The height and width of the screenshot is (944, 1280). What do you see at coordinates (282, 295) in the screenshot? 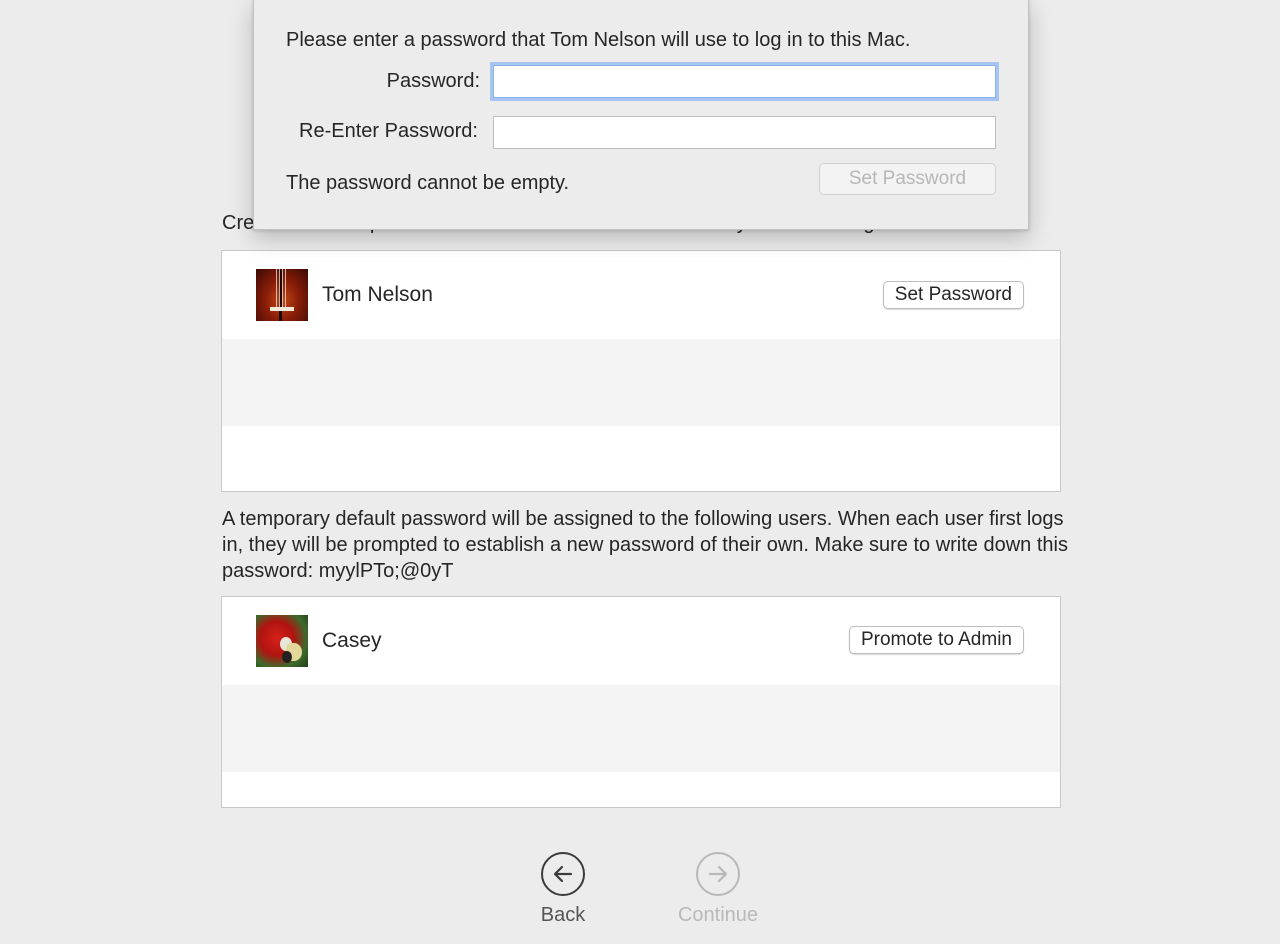
I see `violin-avatar` at bounding box center [282, 295].